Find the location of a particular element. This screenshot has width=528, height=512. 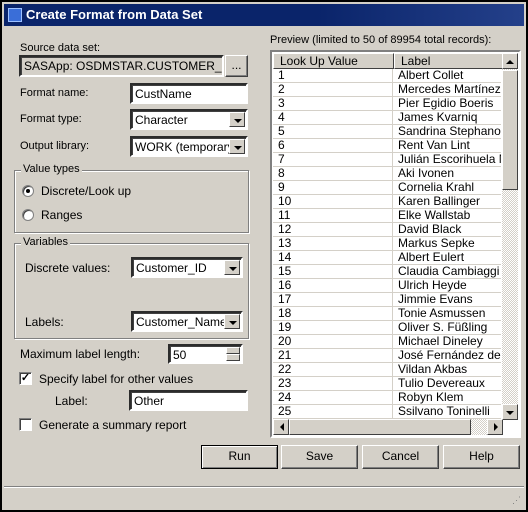

table-row: 7 Julián Escorihuela M. is located at coordinates (387, 160).